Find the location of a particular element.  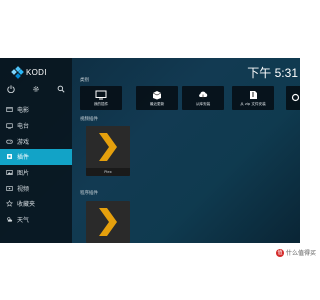

sidebar-item-label: 收藏夹 is located at coordinates (26, 205).